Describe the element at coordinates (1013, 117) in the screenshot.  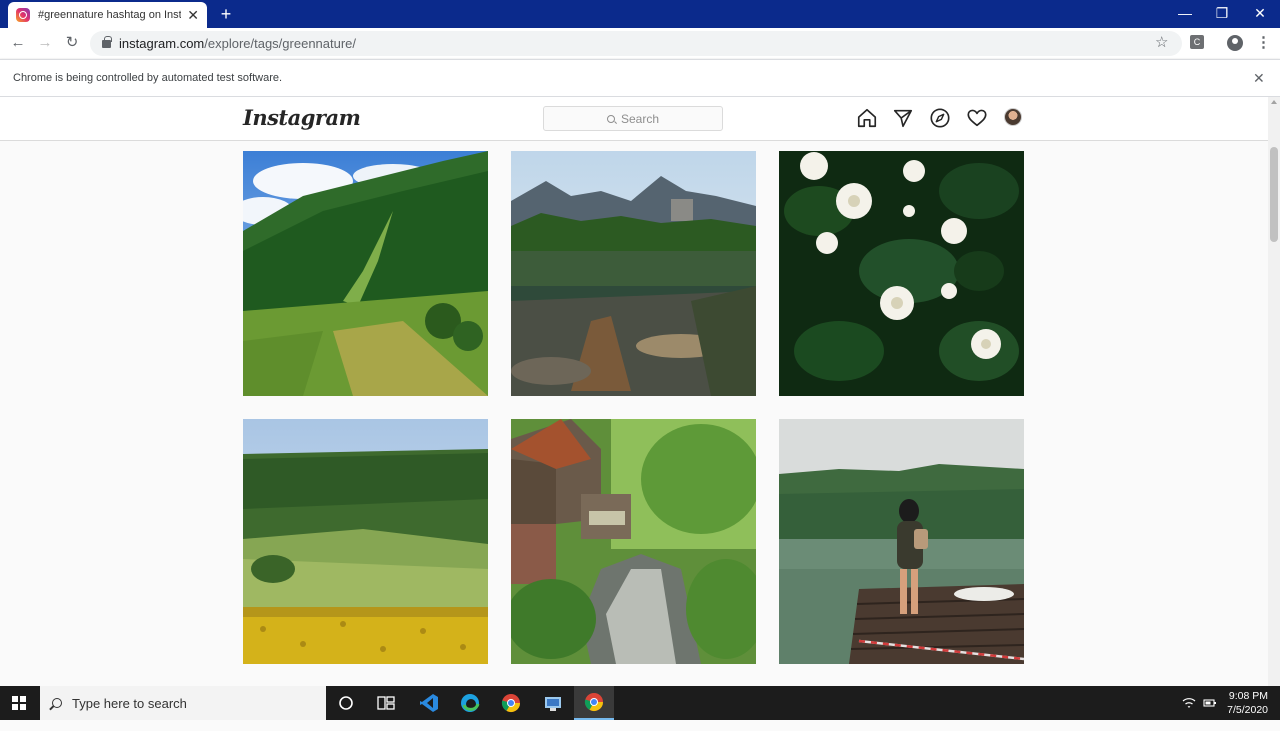
I see `avatar` at that location.